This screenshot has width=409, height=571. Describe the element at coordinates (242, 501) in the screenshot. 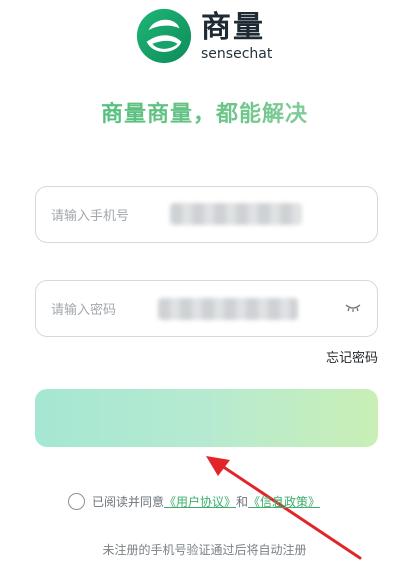

I see `agreement-conjunction: 和` at that location.